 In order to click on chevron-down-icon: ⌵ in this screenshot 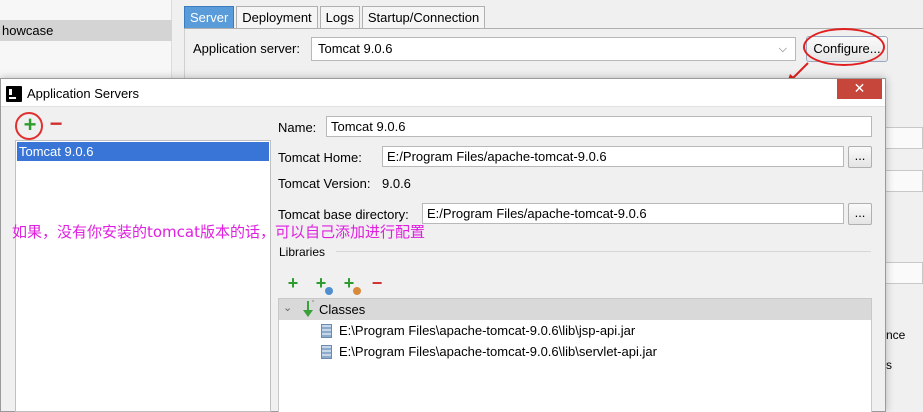, I will do `click(782, 49)`.